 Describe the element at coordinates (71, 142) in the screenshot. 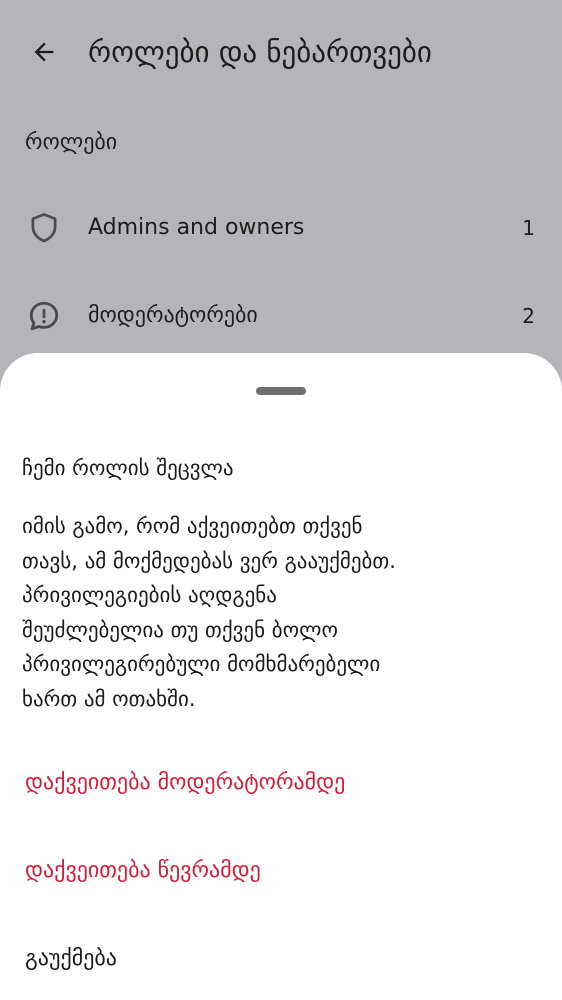

I see `roles-section-title: როლები` at that location.